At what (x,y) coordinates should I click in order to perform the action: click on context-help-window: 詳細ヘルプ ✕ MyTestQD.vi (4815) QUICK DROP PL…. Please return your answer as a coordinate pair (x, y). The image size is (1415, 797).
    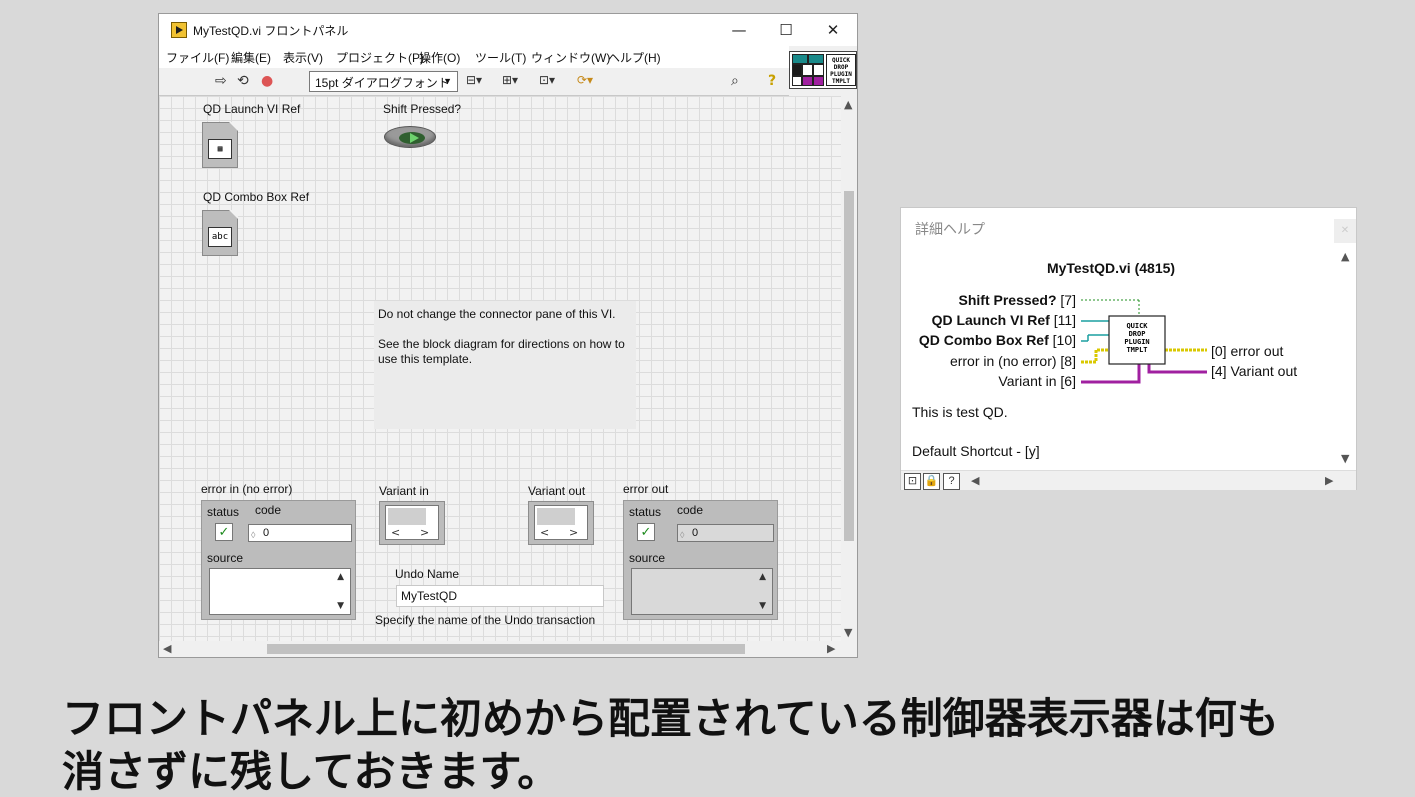
    Looking at the image, I should click on (1128, 348).